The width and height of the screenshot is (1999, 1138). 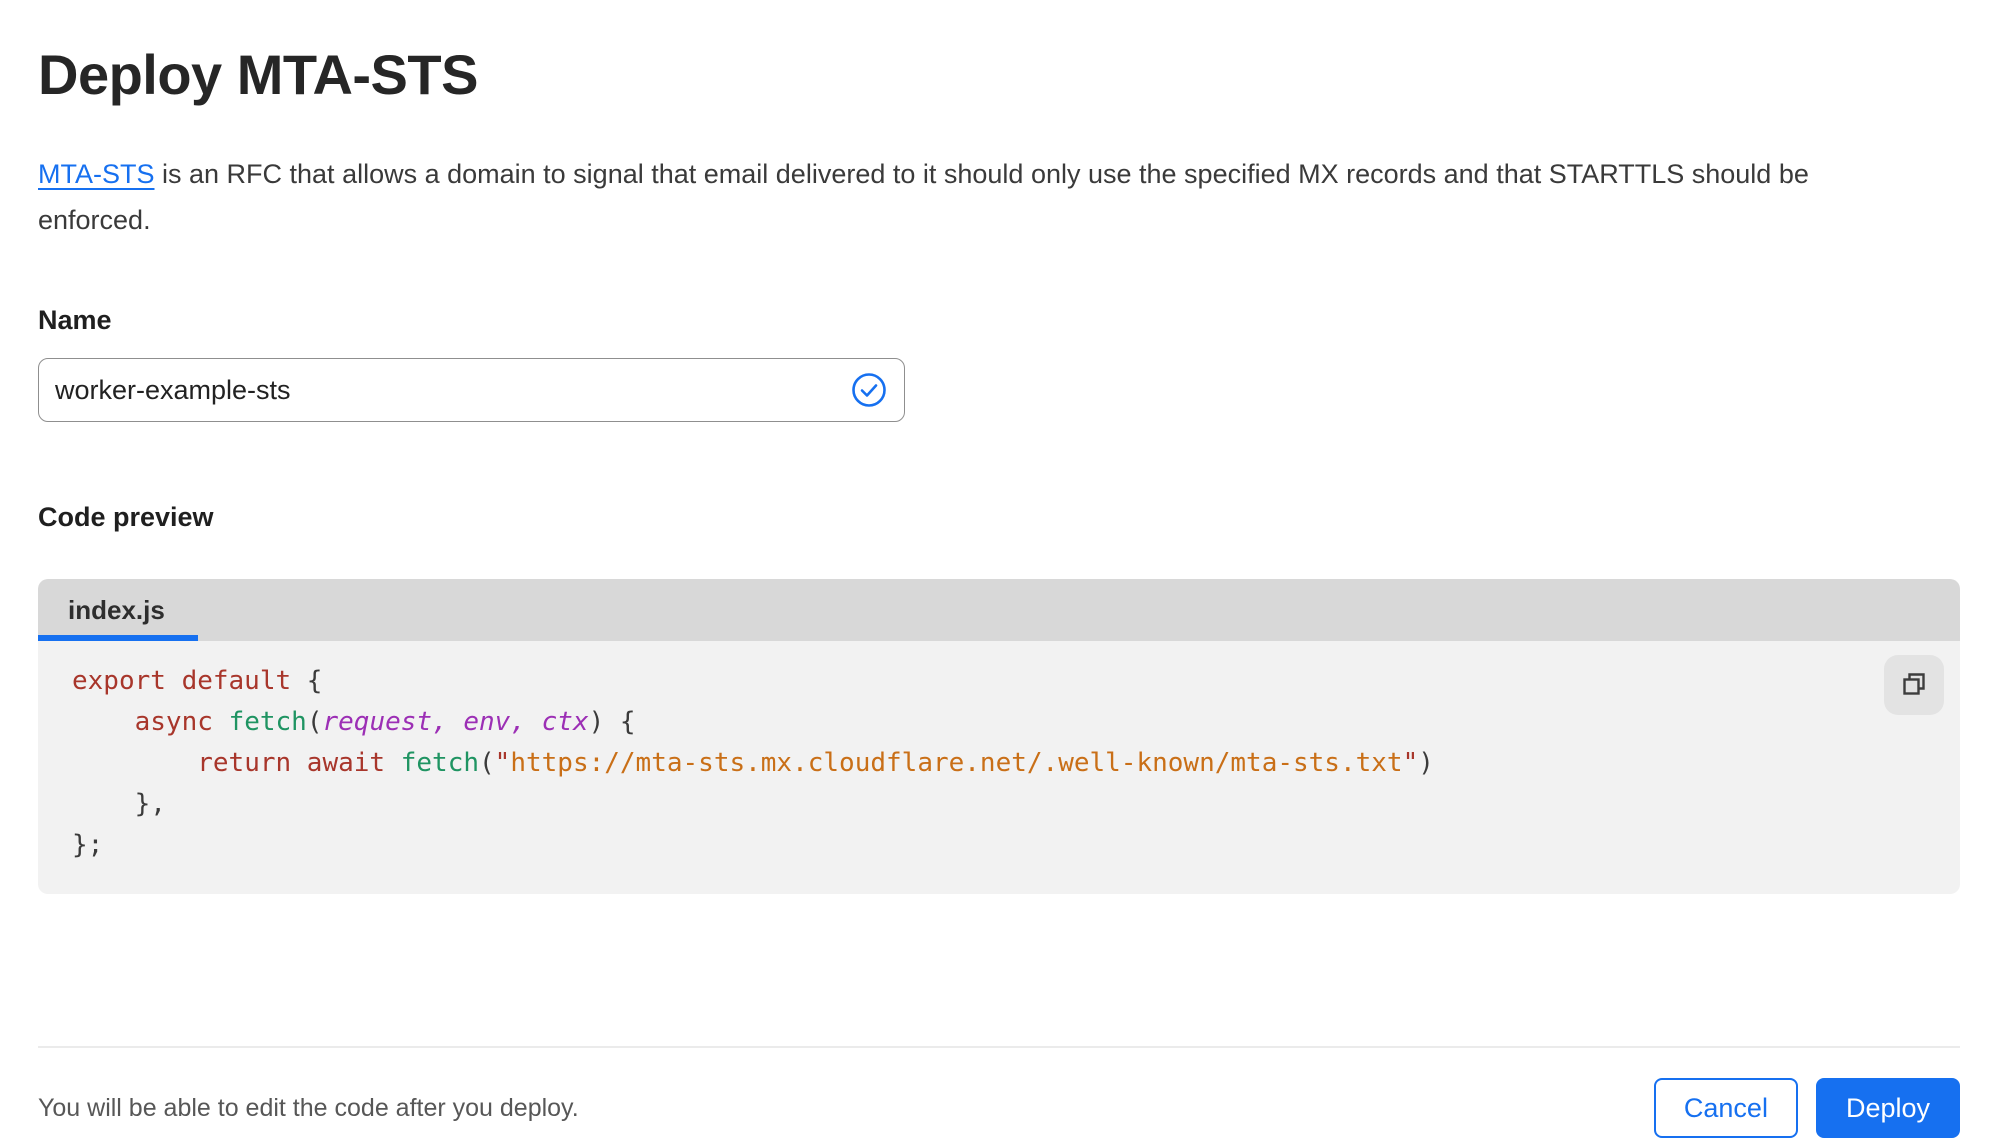 I want to click on tab-index-js: index.js, so click(x=118, y=610).